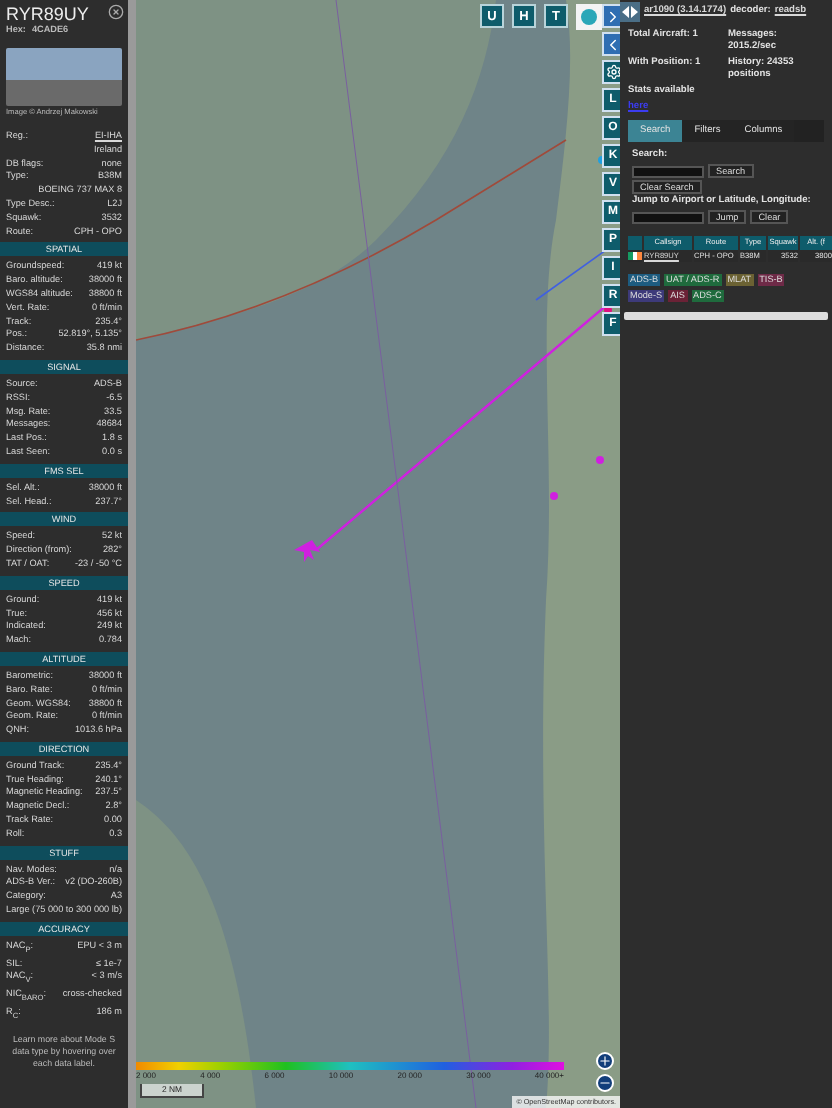 This screenshot has height=1108, width=832. I want to click on next-button, so click(611, 16).